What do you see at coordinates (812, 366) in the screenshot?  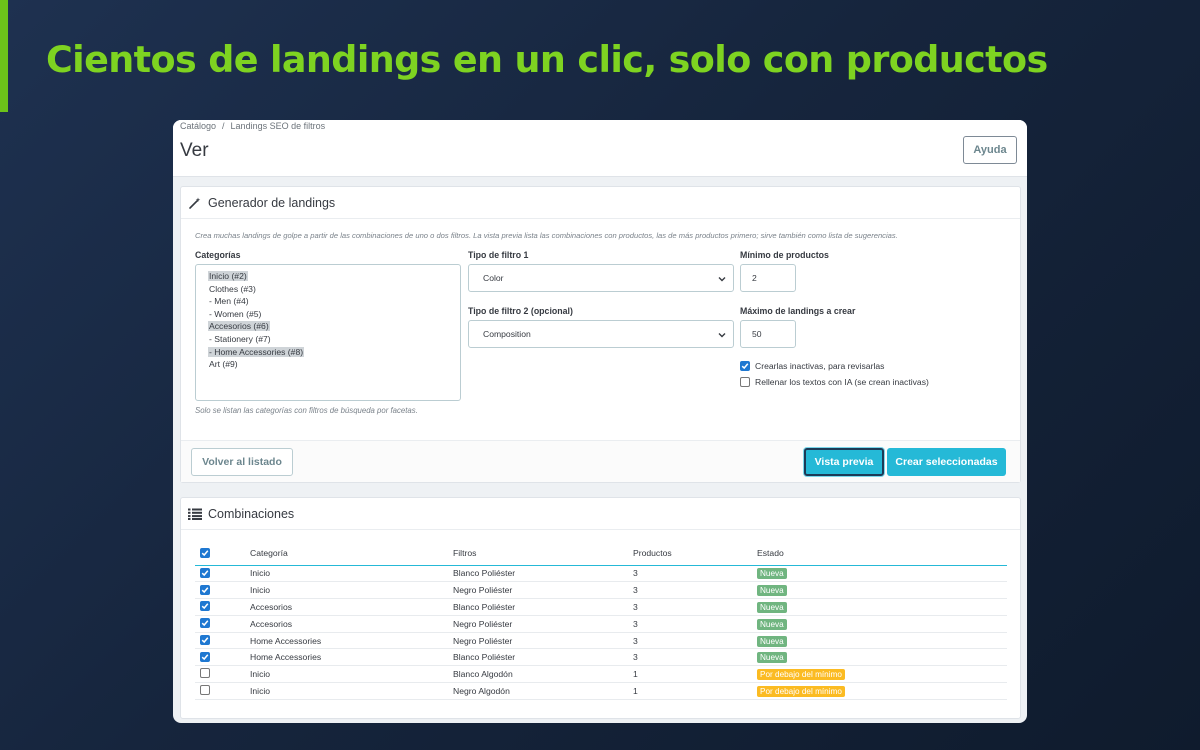 I see `inactive-option: Crearlas inactivas, para revisarlas` at bounding box center [812, 366].